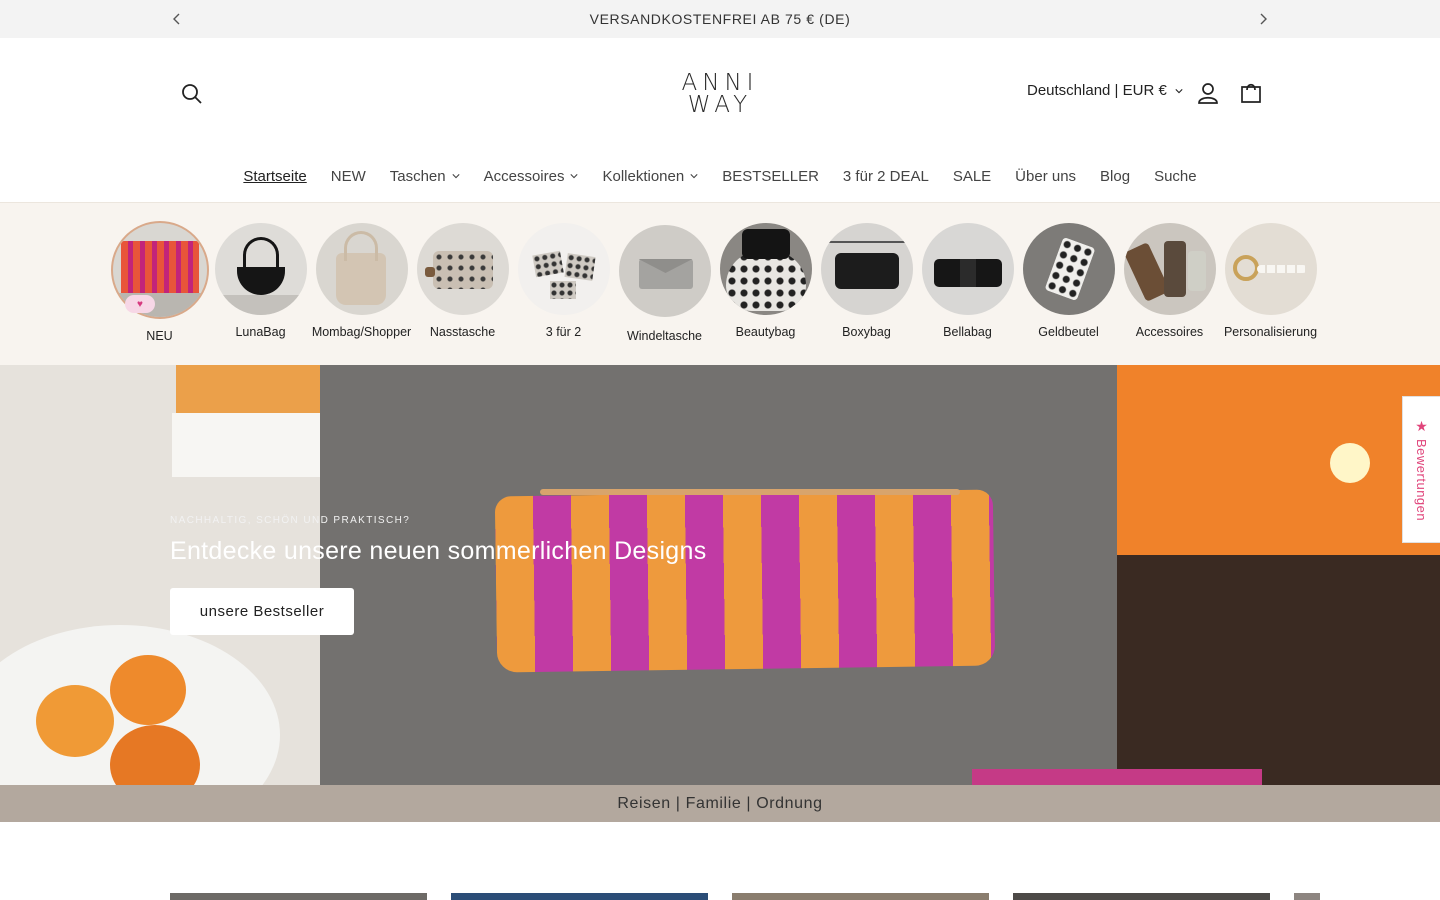 This screenshot has height=900, width=1440. I want to click on bestseller-button: unsere Bestseller, so click(262, 611).